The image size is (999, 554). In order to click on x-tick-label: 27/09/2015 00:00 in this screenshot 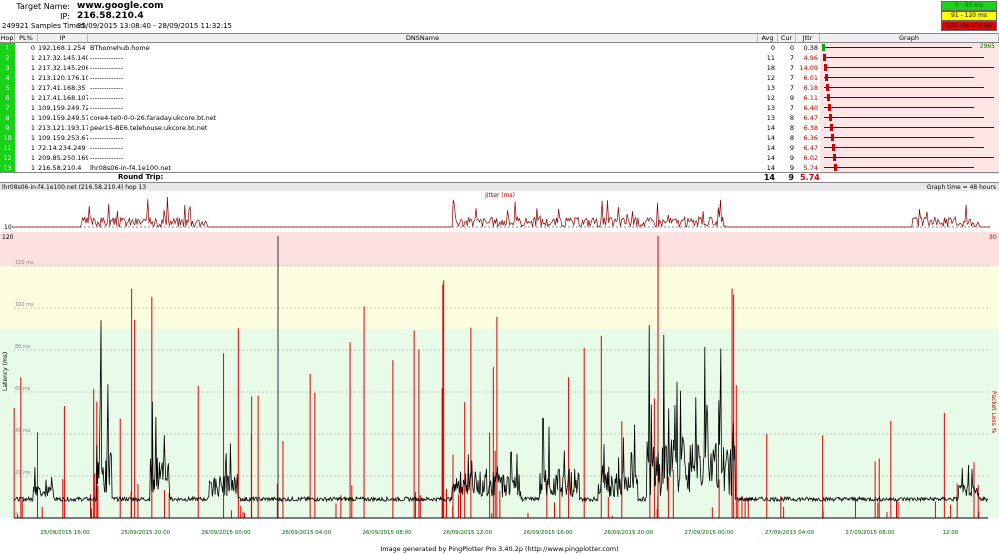, I will do `click(709, 533)`.